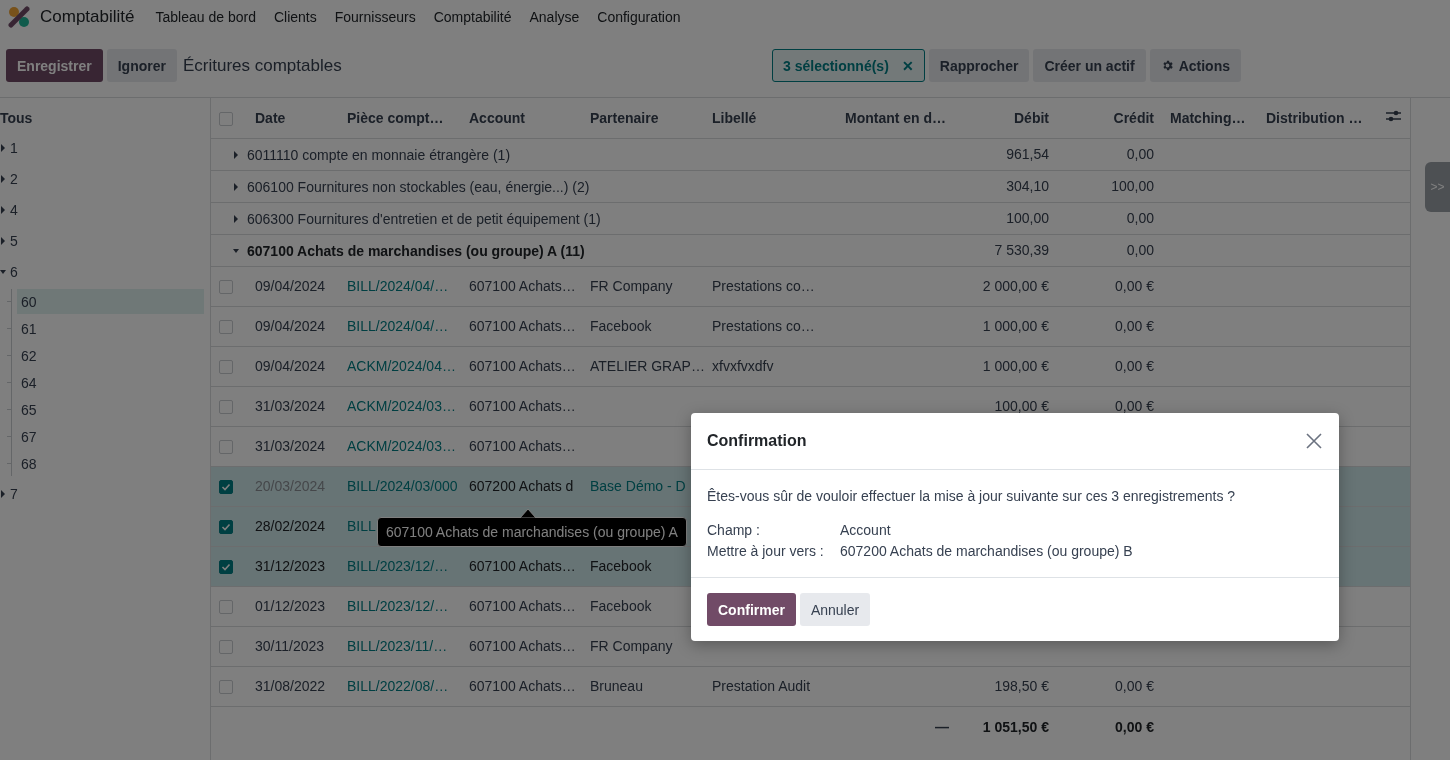 This screenshot has height=760, width=1450. Describe the element at coordinates (1109, 118) in the screenshot. I see `column-header: Crédit` at that location.